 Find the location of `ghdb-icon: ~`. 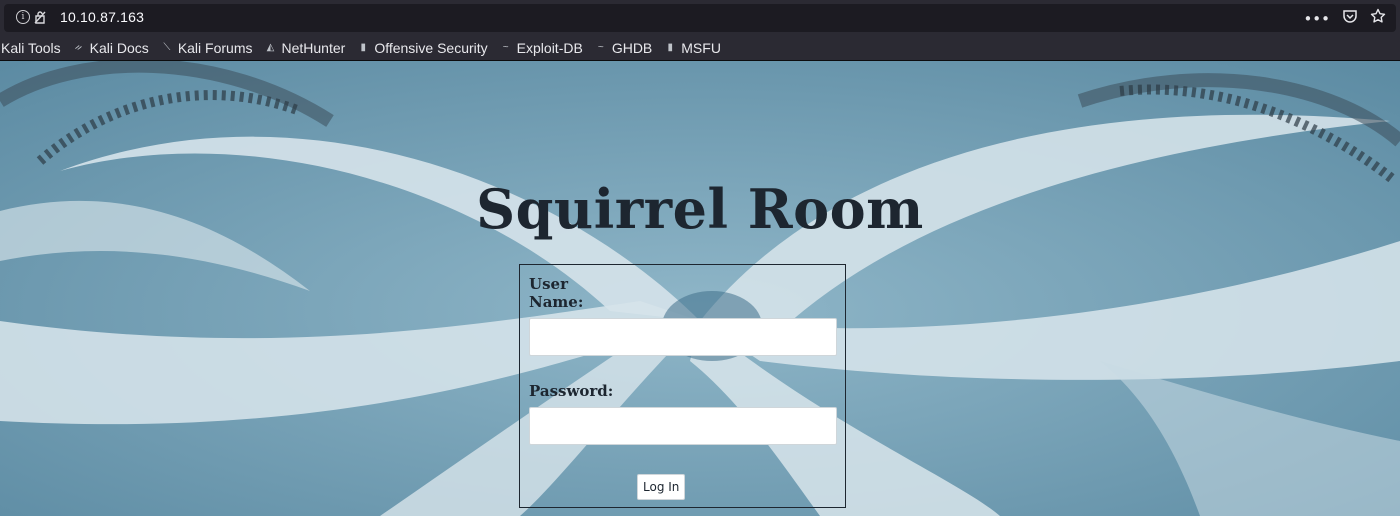

ghdb-icon: ~ is located at coordinates (600, 47).